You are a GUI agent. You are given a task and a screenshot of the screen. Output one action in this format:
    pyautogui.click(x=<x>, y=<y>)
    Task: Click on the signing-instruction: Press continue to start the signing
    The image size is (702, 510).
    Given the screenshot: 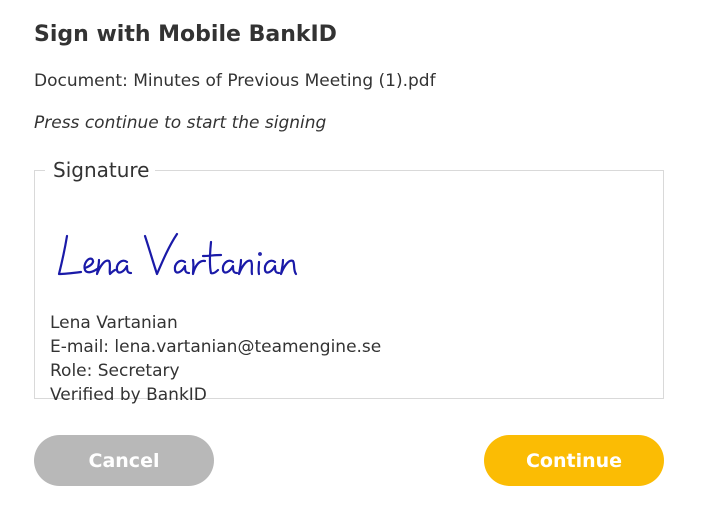 What is the action you would take?
    pyautogui.click(x=180, y=123)
    